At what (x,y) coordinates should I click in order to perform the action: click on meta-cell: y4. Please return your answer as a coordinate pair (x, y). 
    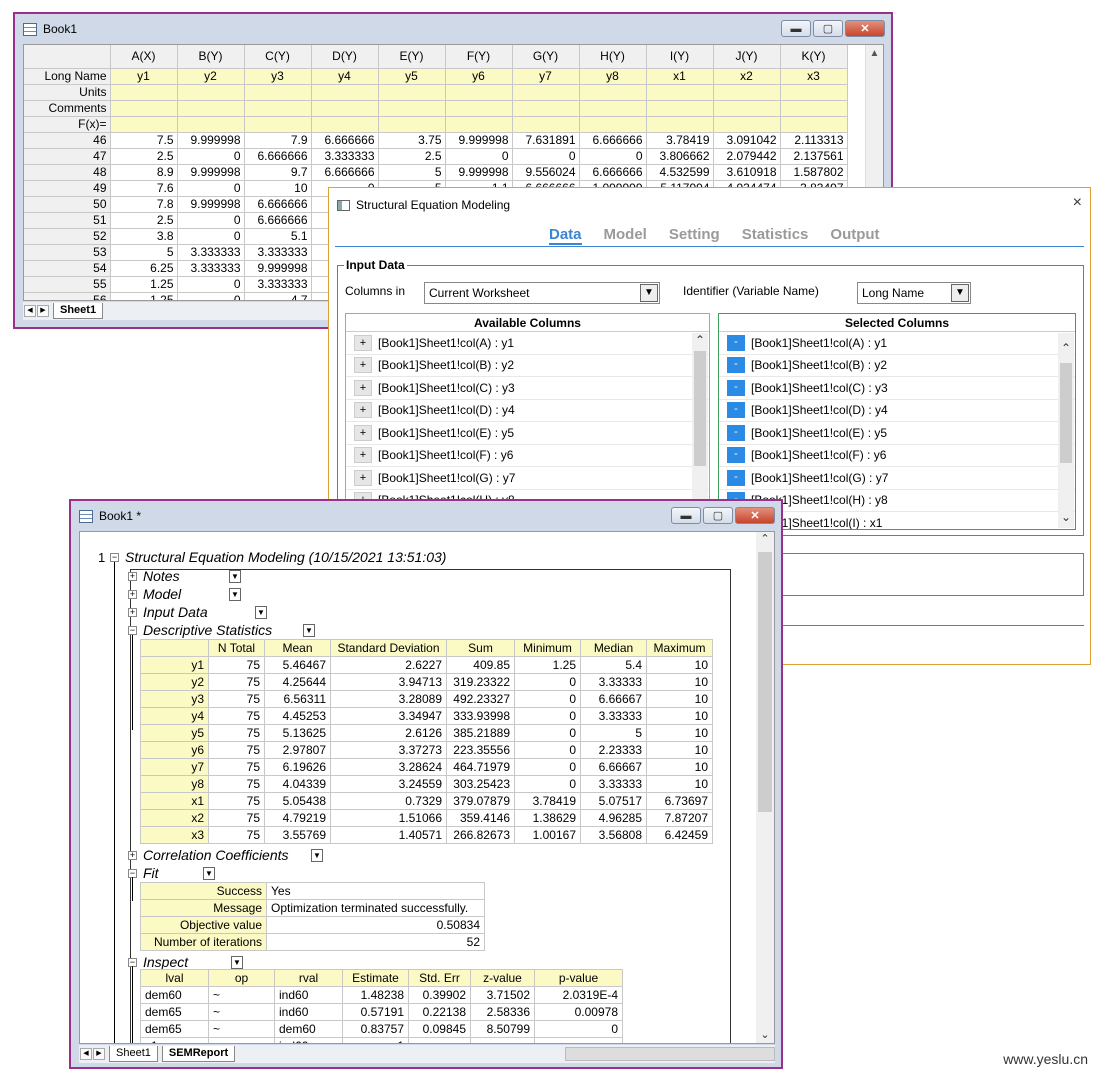
    Looking at the image, I should click on (345, 76).